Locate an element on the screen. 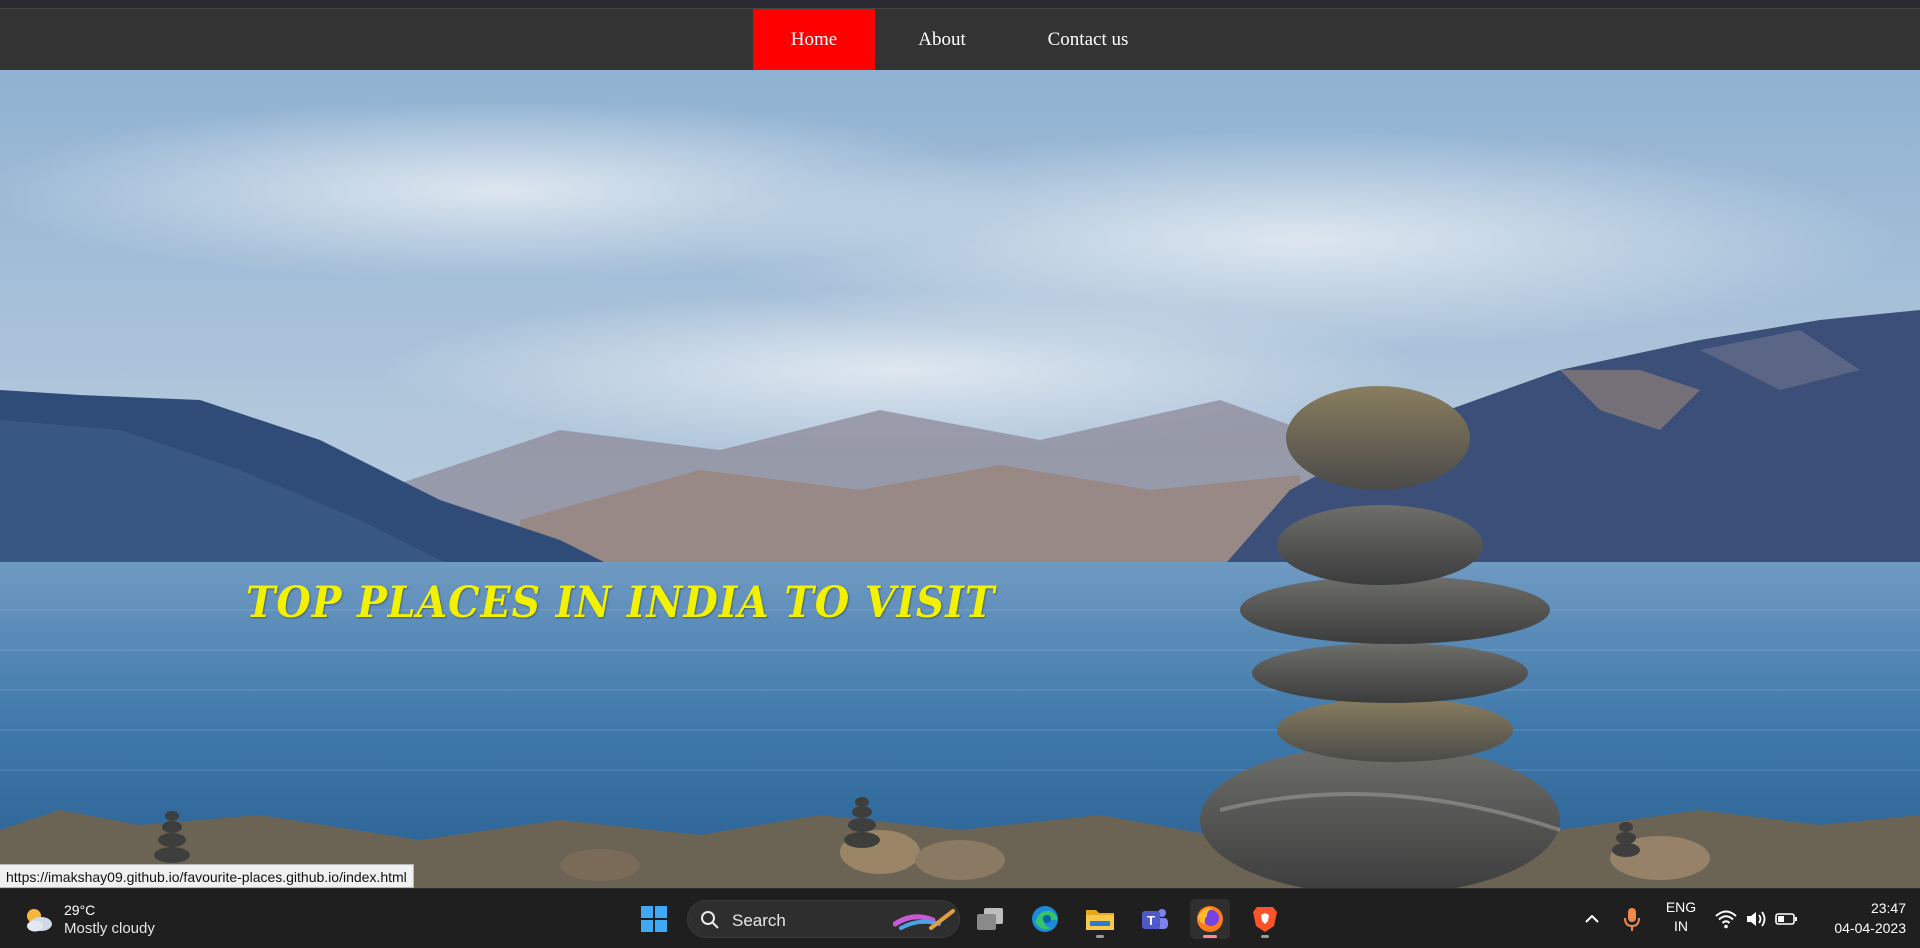  language-code: ENG is located at coordinates (1681, 907).